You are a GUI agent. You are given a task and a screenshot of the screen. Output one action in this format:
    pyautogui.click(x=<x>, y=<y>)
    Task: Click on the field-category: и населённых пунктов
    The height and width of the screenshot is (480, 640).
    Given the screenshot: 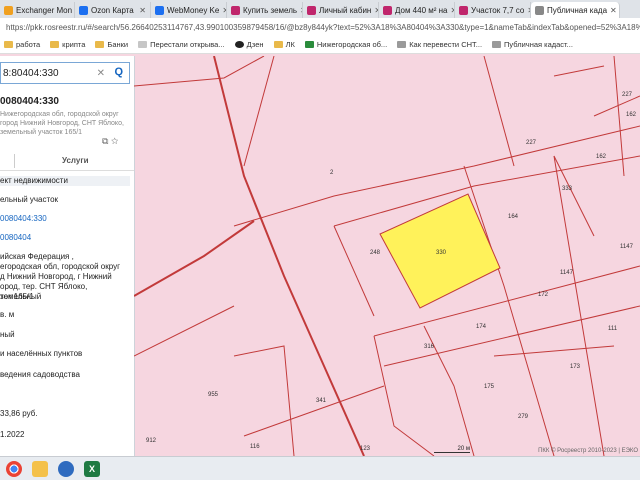 What is the action you would take?
    pyautogui.click(x=41, y=353)
    